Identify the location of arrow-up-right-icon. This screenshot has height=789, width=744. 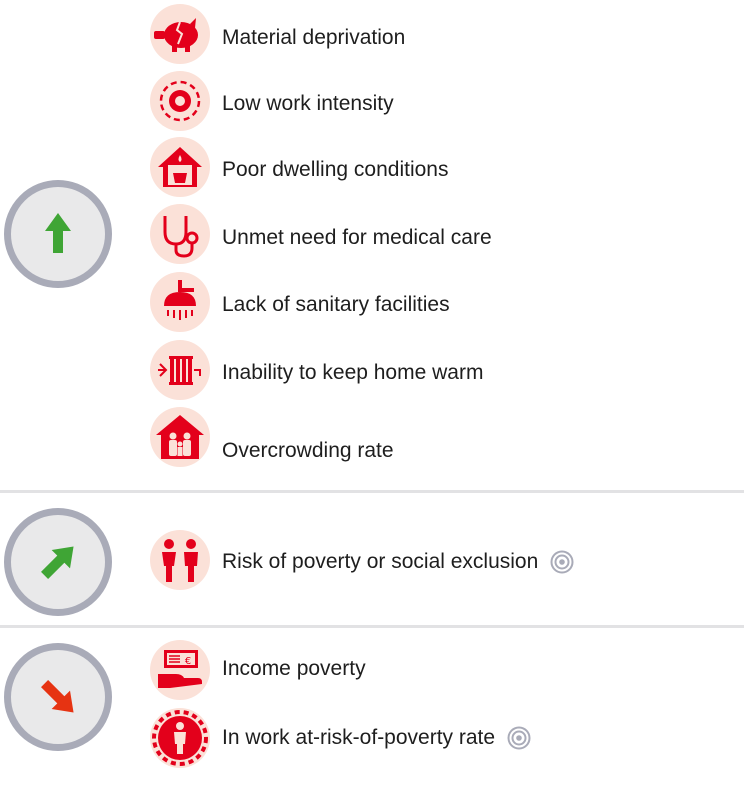
(57, 562).